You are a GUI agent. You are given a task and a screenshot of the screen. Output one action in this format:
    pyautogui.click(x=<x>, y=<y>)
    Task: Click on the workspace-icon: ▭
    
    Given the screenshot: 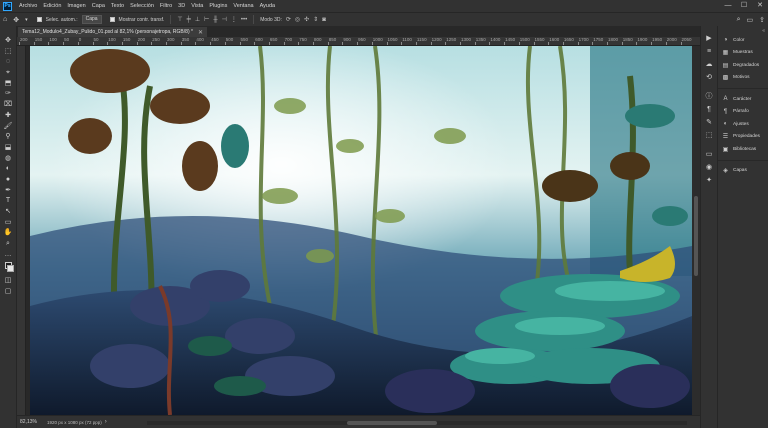 What is the action you would take?
    pyautogui.click(x=750, y=20)
    